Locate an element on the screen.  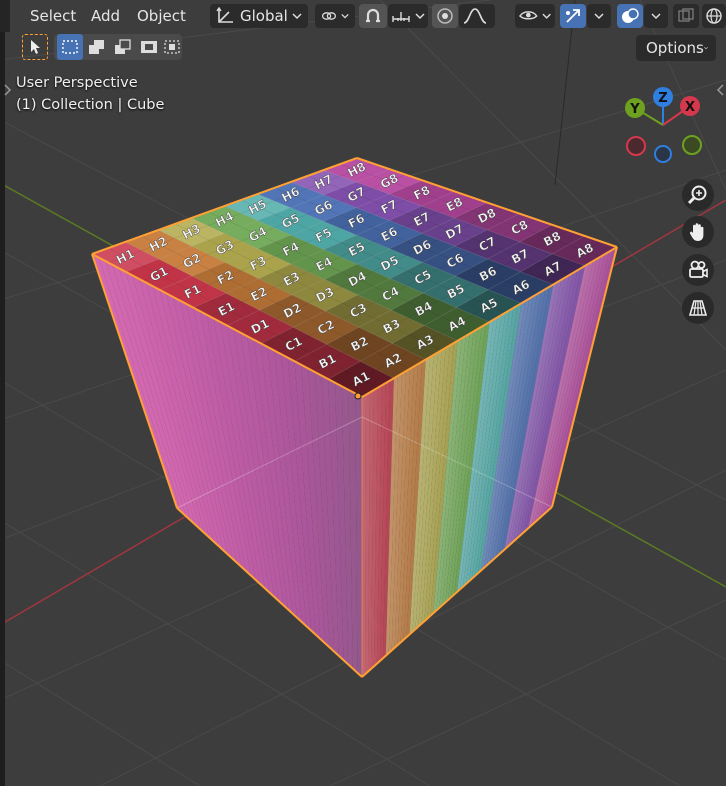
overlay-toggle is located at coordinates (630, 16).